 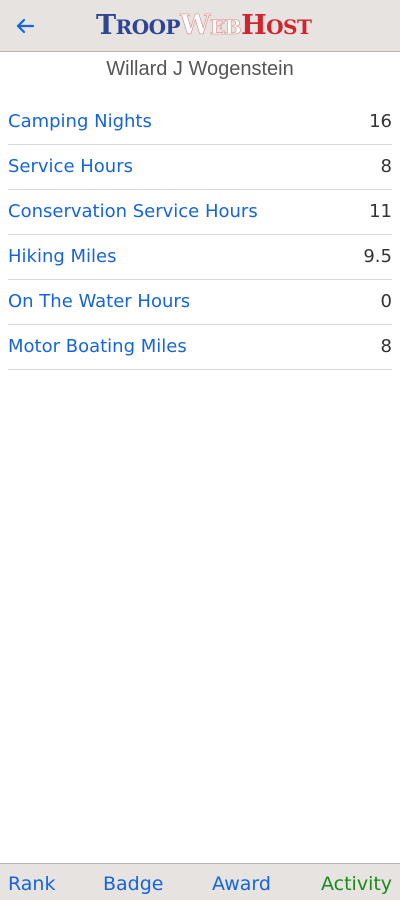 I want to click on tab-award: Award, so click(x=241, y=884).